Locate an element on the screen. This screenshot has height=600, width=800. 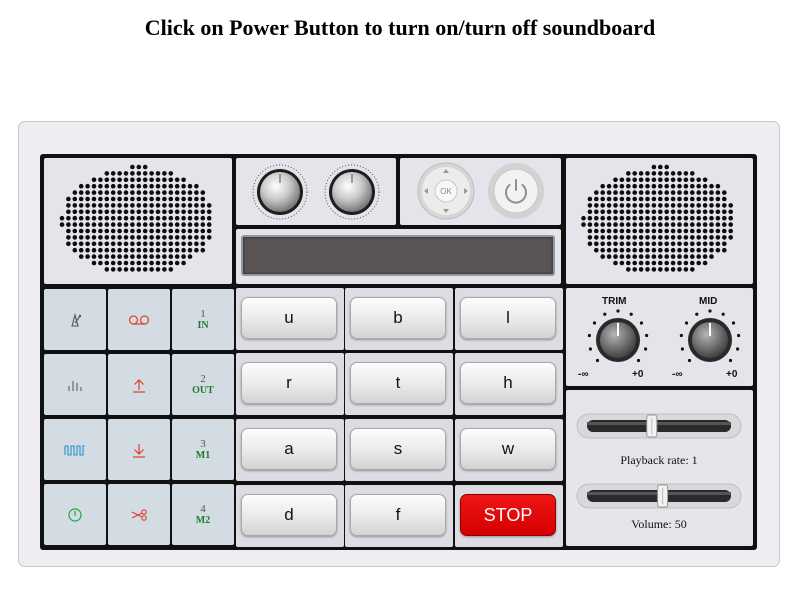
sound-key-b: b is located at coordinates (398, 318).